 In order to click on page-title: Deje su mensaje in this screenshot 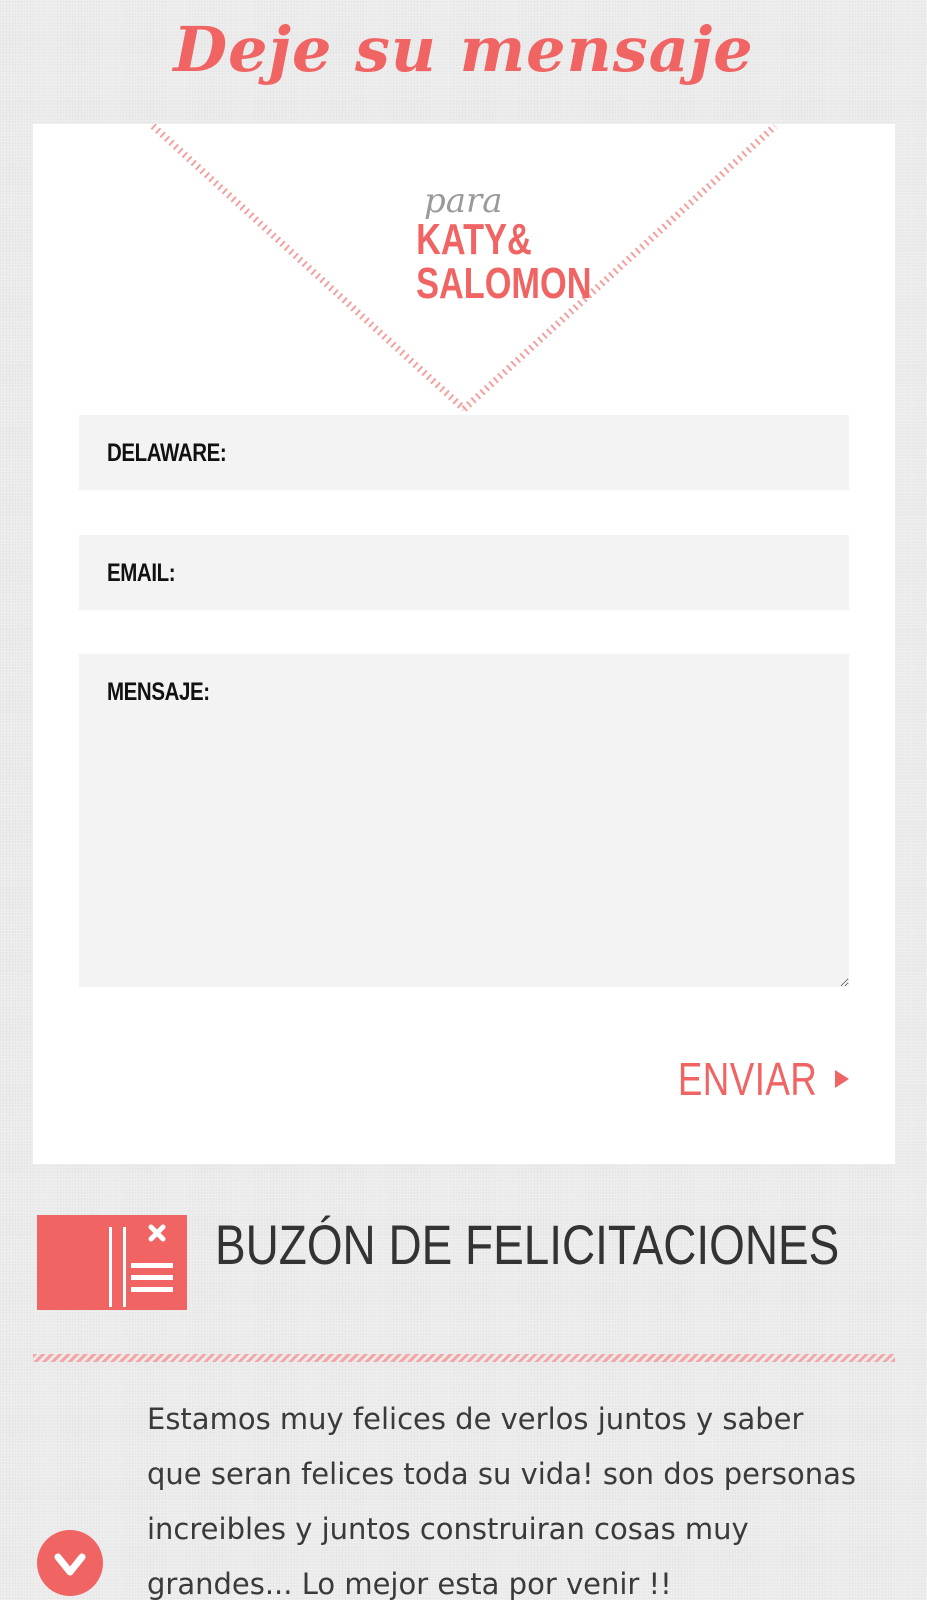, I will do `click(463, 49)`.